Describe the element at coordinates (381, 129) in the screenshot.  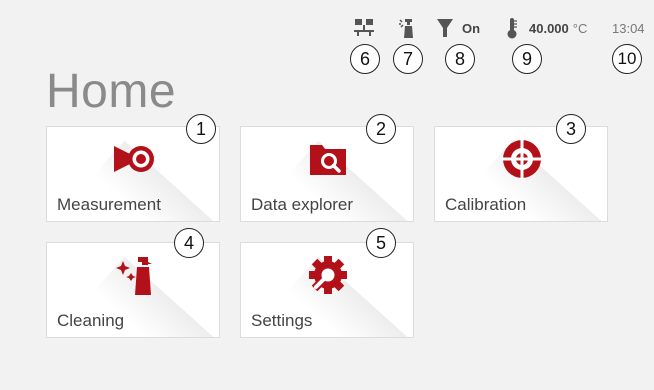
I see `callout-2: 2` at that location.